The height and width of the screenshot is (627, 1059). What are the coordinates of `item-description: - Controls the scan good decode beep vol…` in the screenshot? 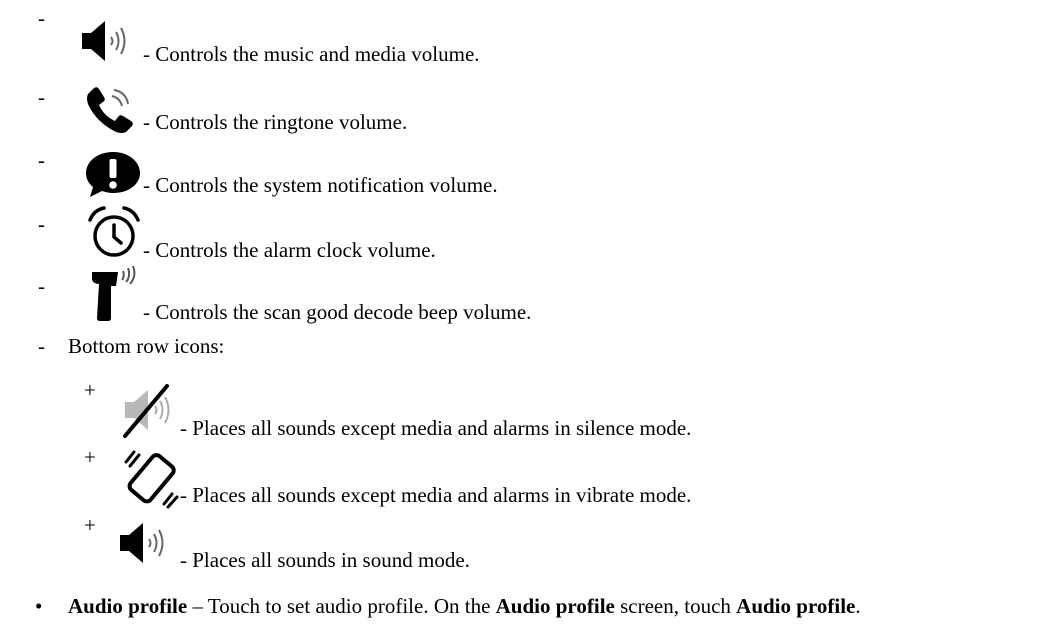 It's located at (337, 312).